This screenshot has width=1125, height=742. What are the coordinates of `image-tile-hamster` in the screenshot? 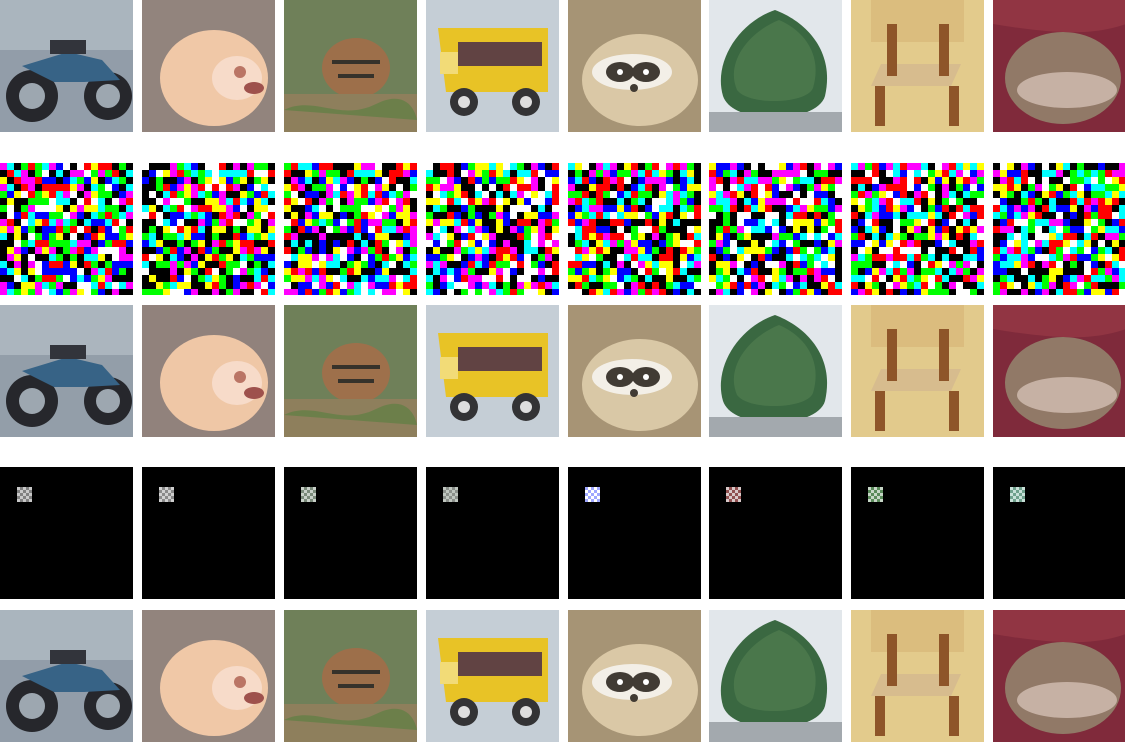 It's located at (208, 371).